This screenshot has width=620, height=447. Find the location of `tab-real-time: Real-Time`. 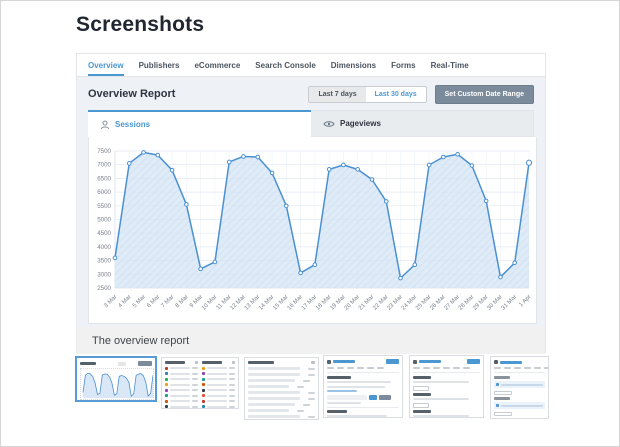

tab-real-time: Real-Time is located at coordinates (450, 65).